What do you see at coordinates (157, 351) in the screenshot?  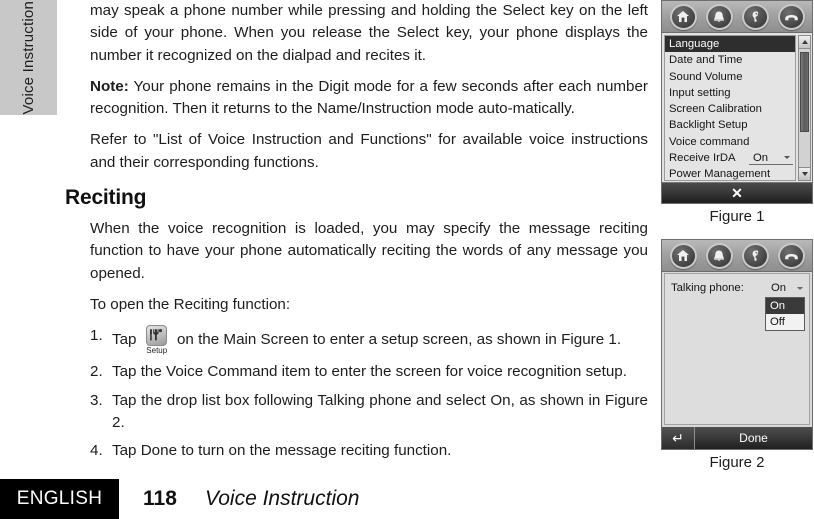 I see `setup-icon-caption: Setup` at bounding box center [157, 351].